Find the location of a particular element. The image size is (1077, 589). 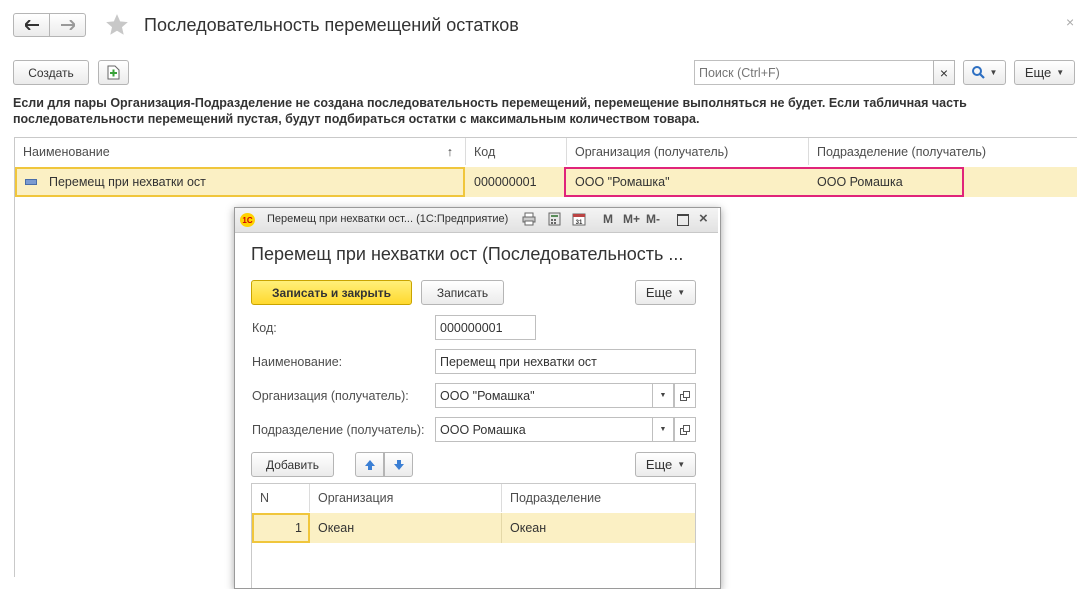

arrow-left-icon is located at coordinates (31, 25).